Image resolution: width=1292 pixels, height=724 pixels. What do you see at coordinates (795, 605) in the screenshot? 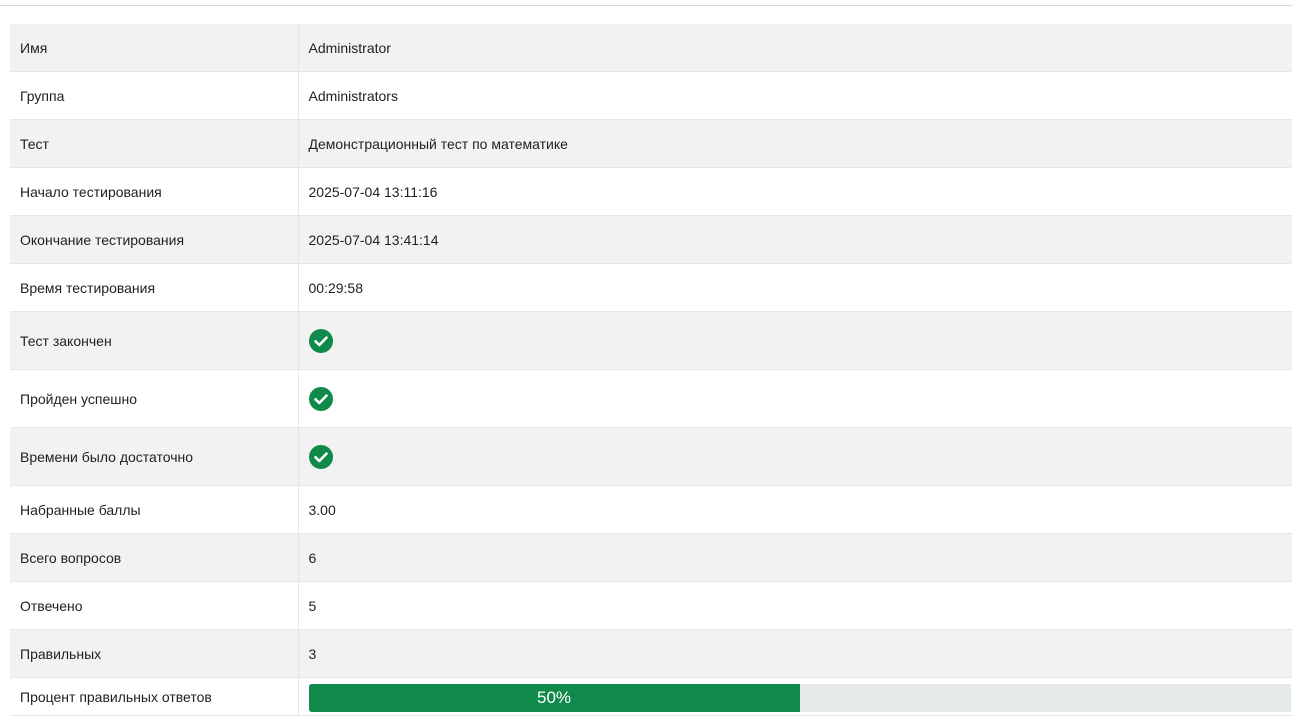
I see `answered-value: 5` at bounding box center [795, 605].